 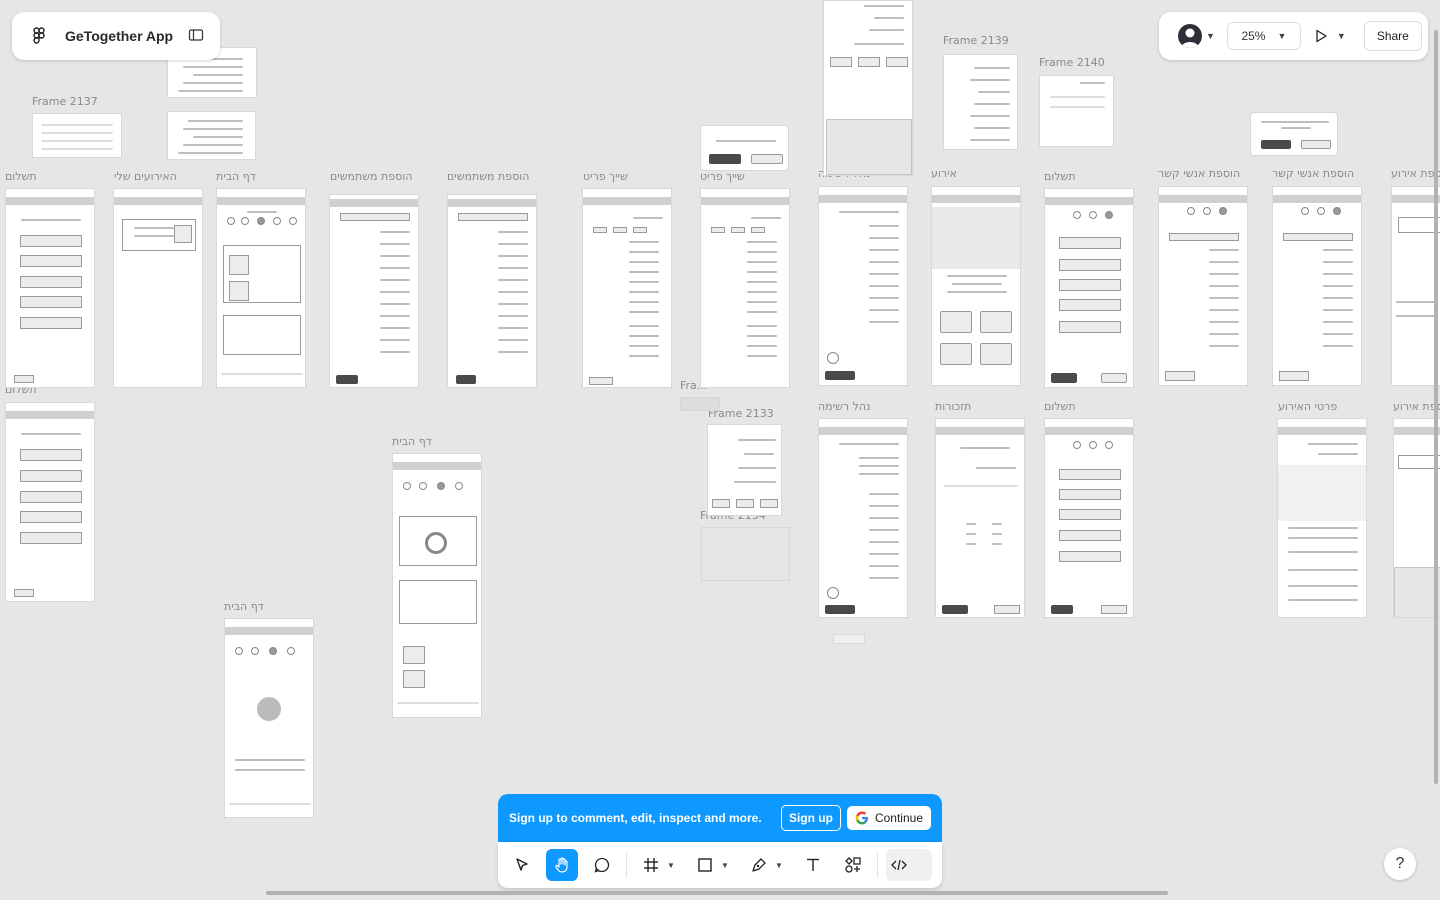 I want to click on comment-tool, so click(x=602, y=865).